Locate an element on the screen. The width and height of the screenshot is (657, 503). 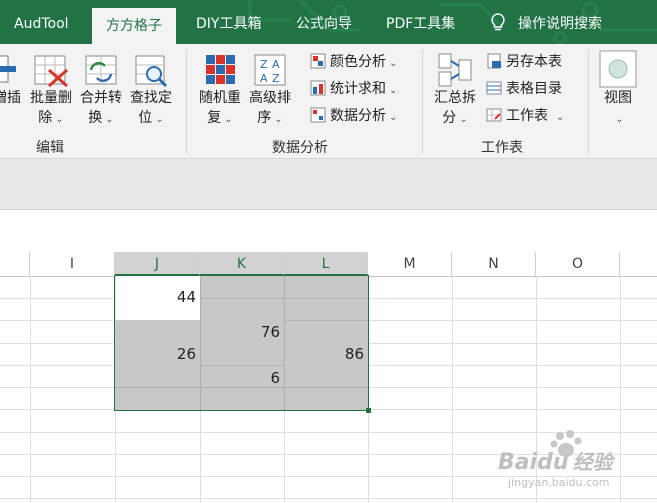
stat-sum-button: 统计求和 ⌄ is located at coordinates (353, 90).